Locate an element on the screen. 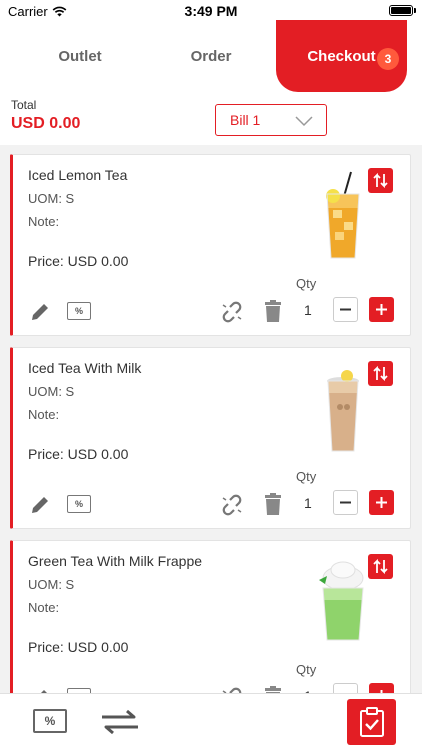  tab-bar: Outlet Order Checkout 3 is located at coordinates (211, 56).